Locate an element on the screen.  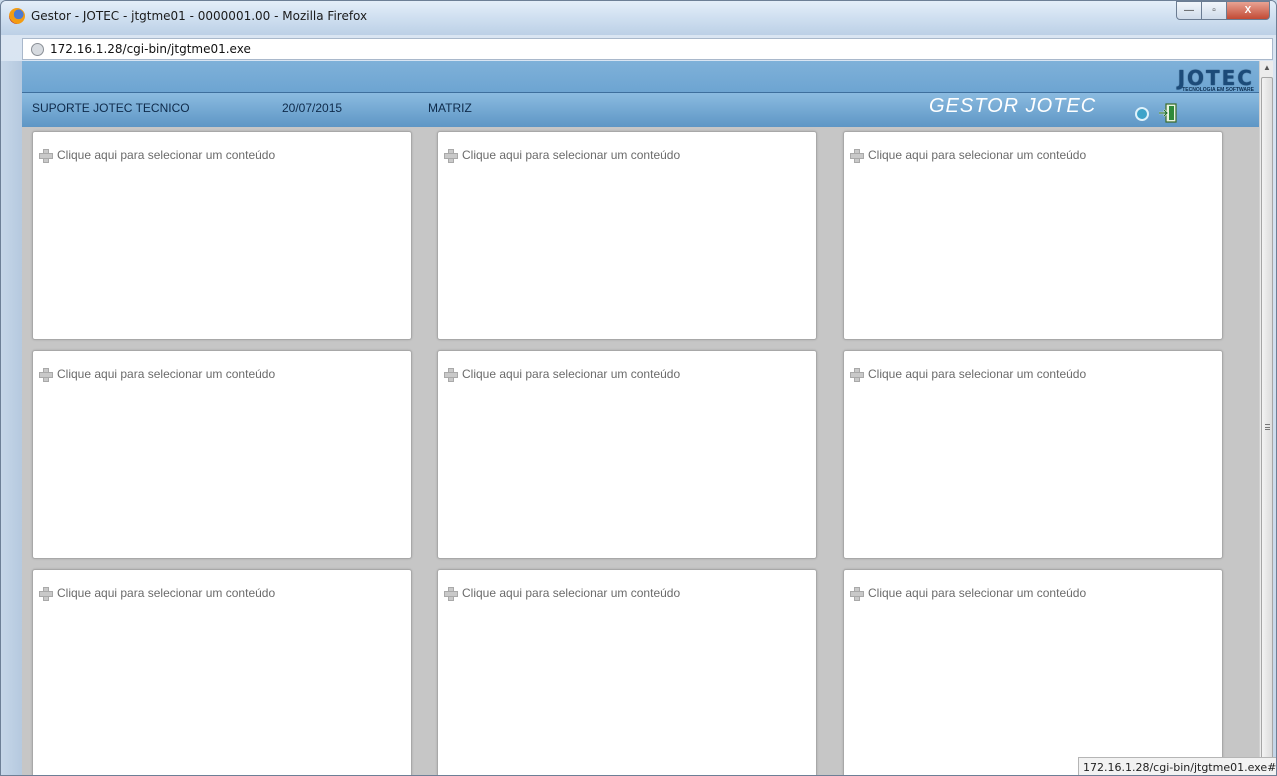
current-date: 20/07/2015 is located at coordinates (312, 108).